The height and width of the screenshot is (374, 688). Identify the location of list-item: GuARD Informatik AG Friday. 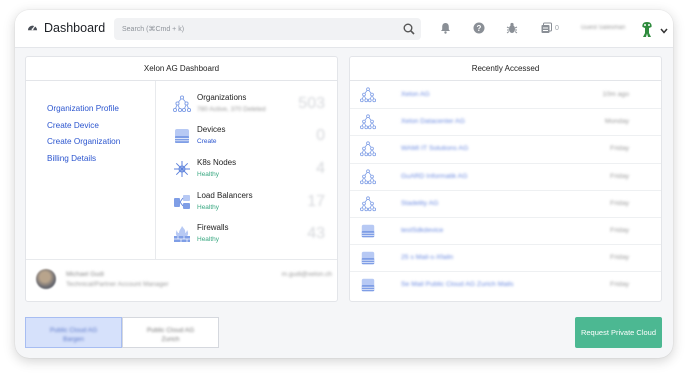
(505, 177).